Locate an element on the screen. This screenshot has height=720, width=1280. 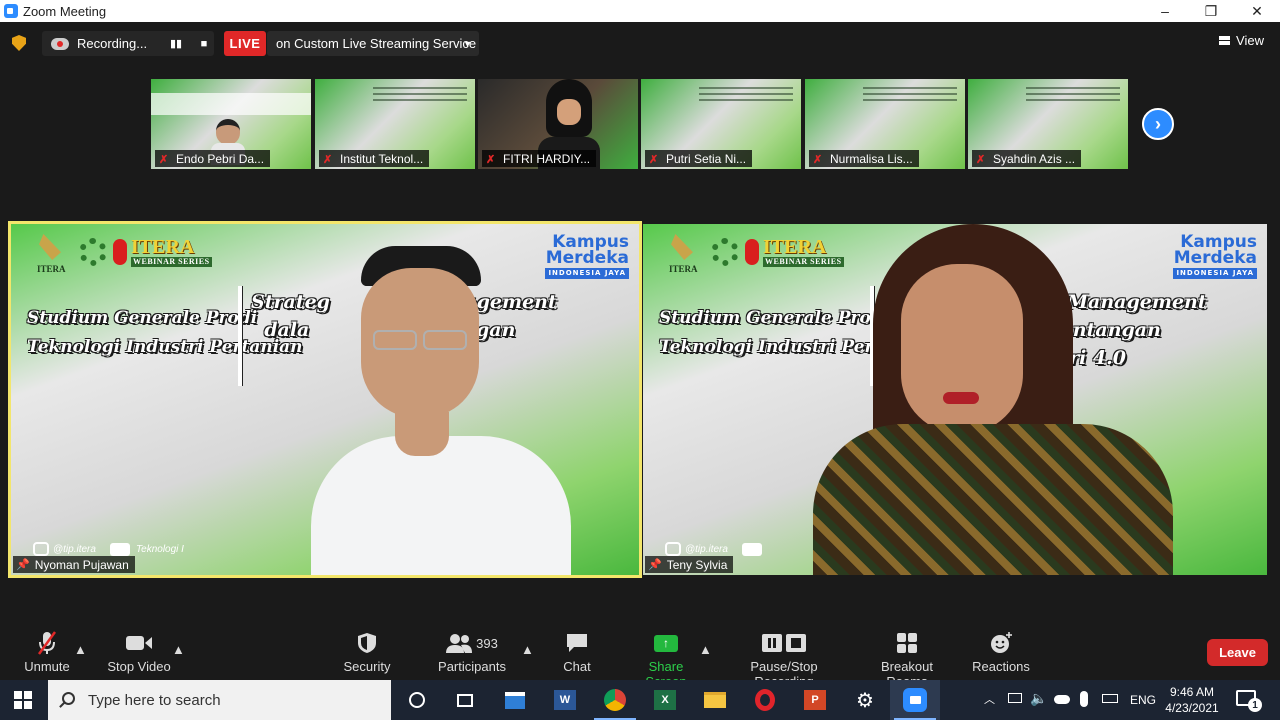
stream-service-dropdown: on Custom Live Streaming Service ▼ is located at coordinates (373, 43).